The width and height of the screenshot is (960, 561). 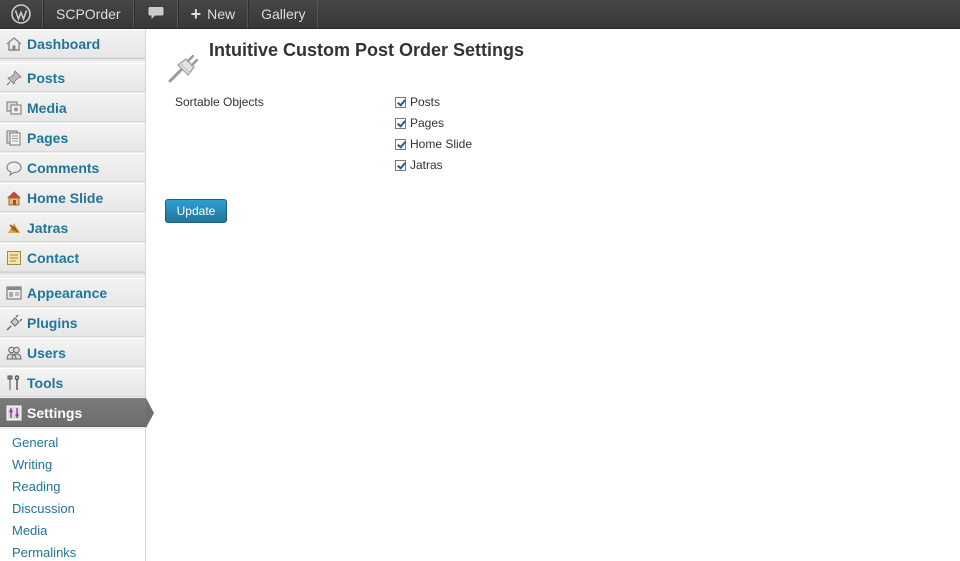 What do you see at coordinates (64, 43) in the screenshot?
I see `sidebar-item-label: Dashboard` at bounding box center [64, 43].